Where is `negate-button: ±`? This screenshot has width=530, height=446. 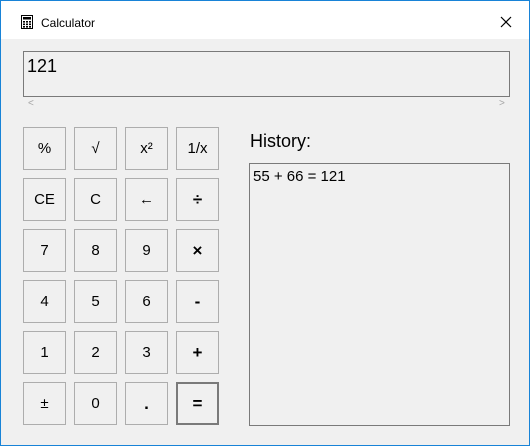
negate-button: ± is located at coordinates (44, 403).